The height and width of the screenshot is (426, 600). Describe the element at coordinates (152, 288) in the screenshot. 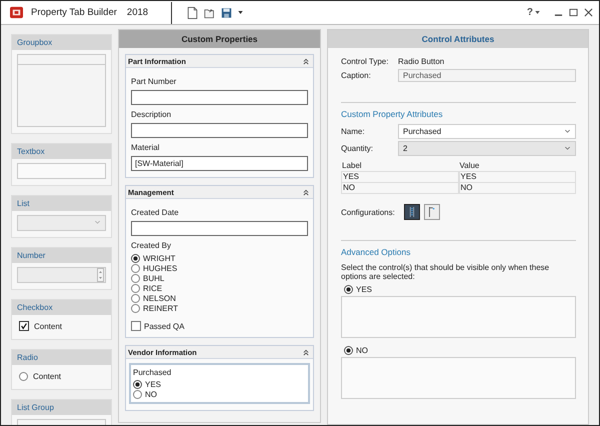

I see `radio-label: RICE` at that location.